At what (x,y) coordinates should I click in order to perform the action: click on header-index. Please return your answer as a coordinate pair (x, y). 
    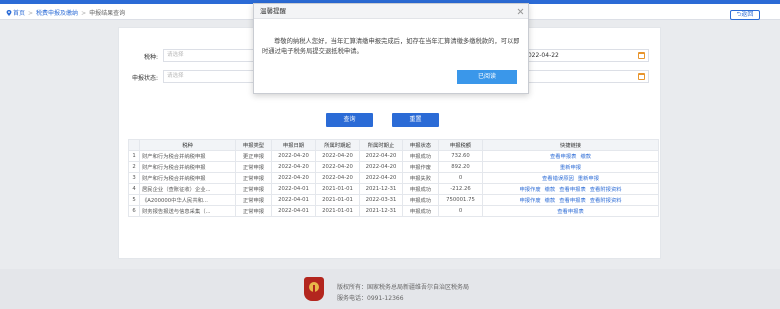
    Looking at the image, I should click on (134, 145).